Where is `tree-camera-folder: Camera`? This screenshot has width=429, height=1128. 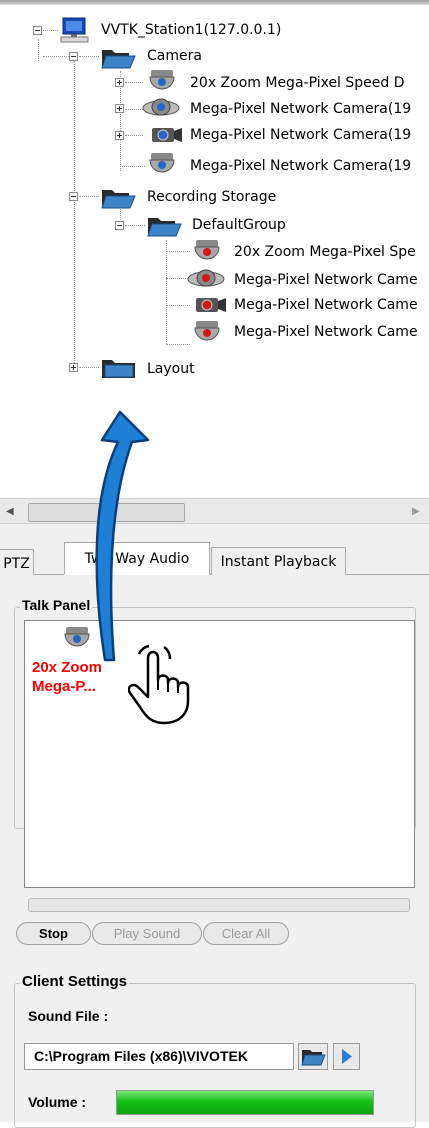
tree-camera-folder: Camera is located at coordinates (174, 56).